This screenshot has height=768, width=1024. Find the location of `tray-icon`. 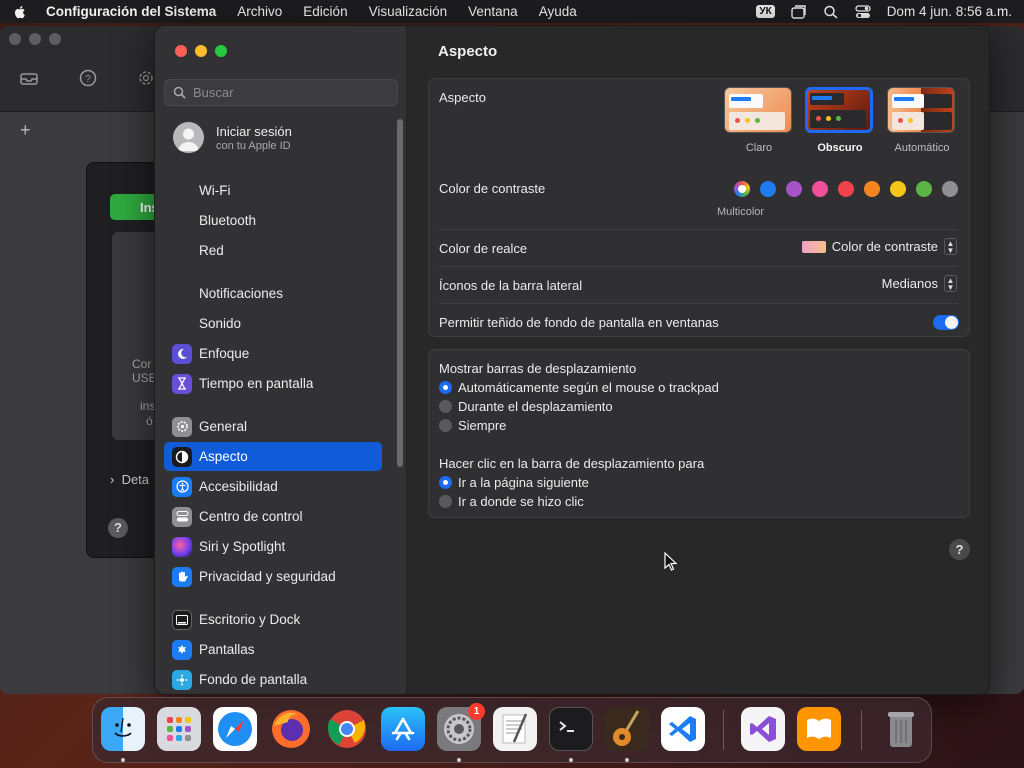

tray-icon is located at coordinates (29, 78).